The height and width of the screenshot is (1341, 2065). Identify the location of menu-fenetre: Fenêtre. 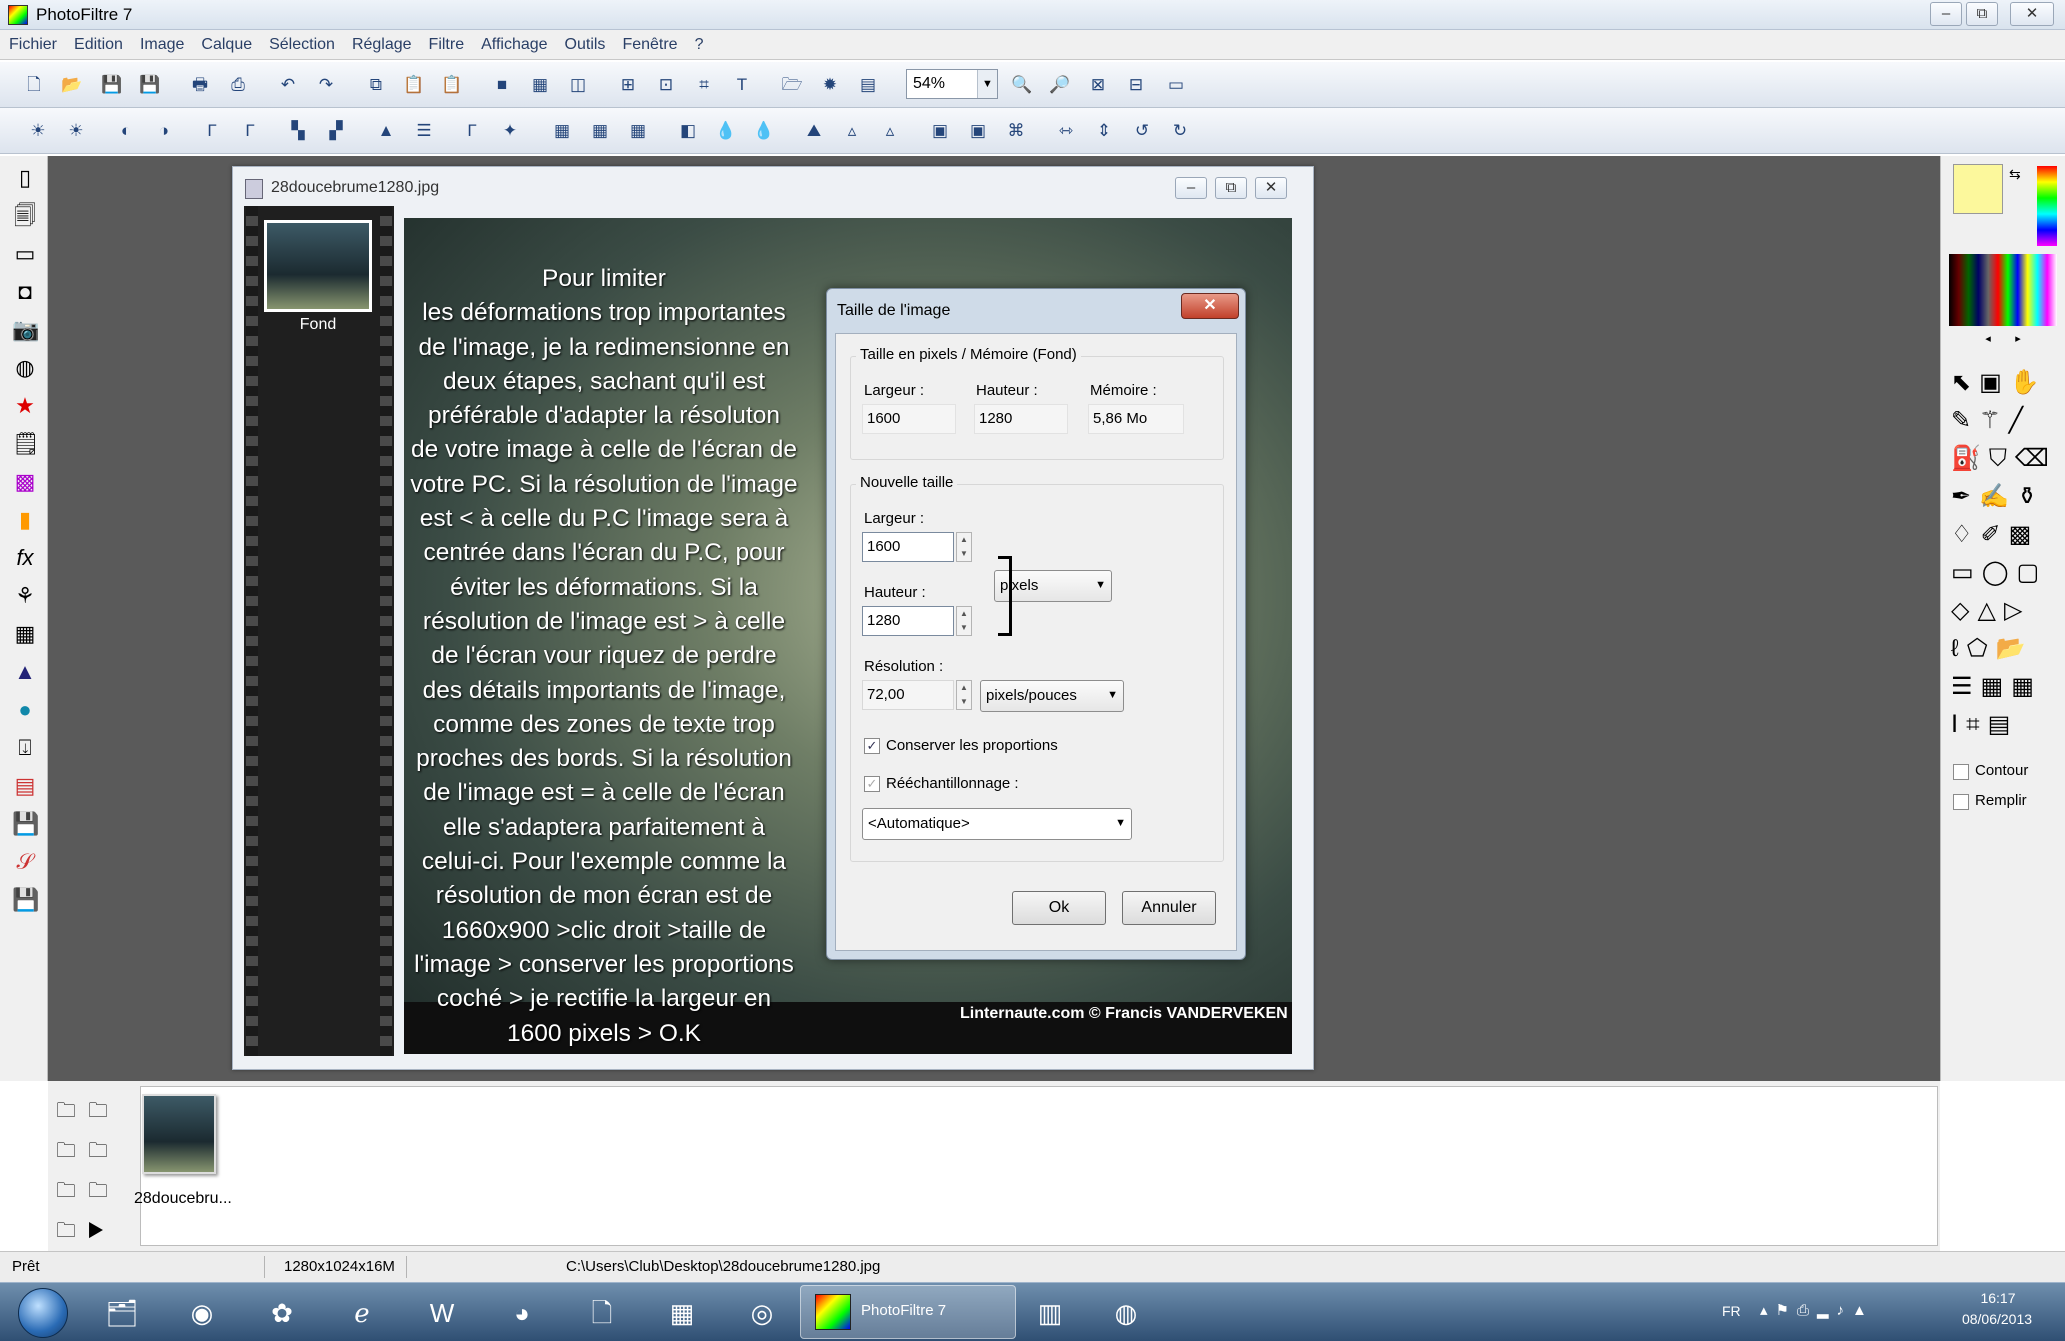
(649, 45).